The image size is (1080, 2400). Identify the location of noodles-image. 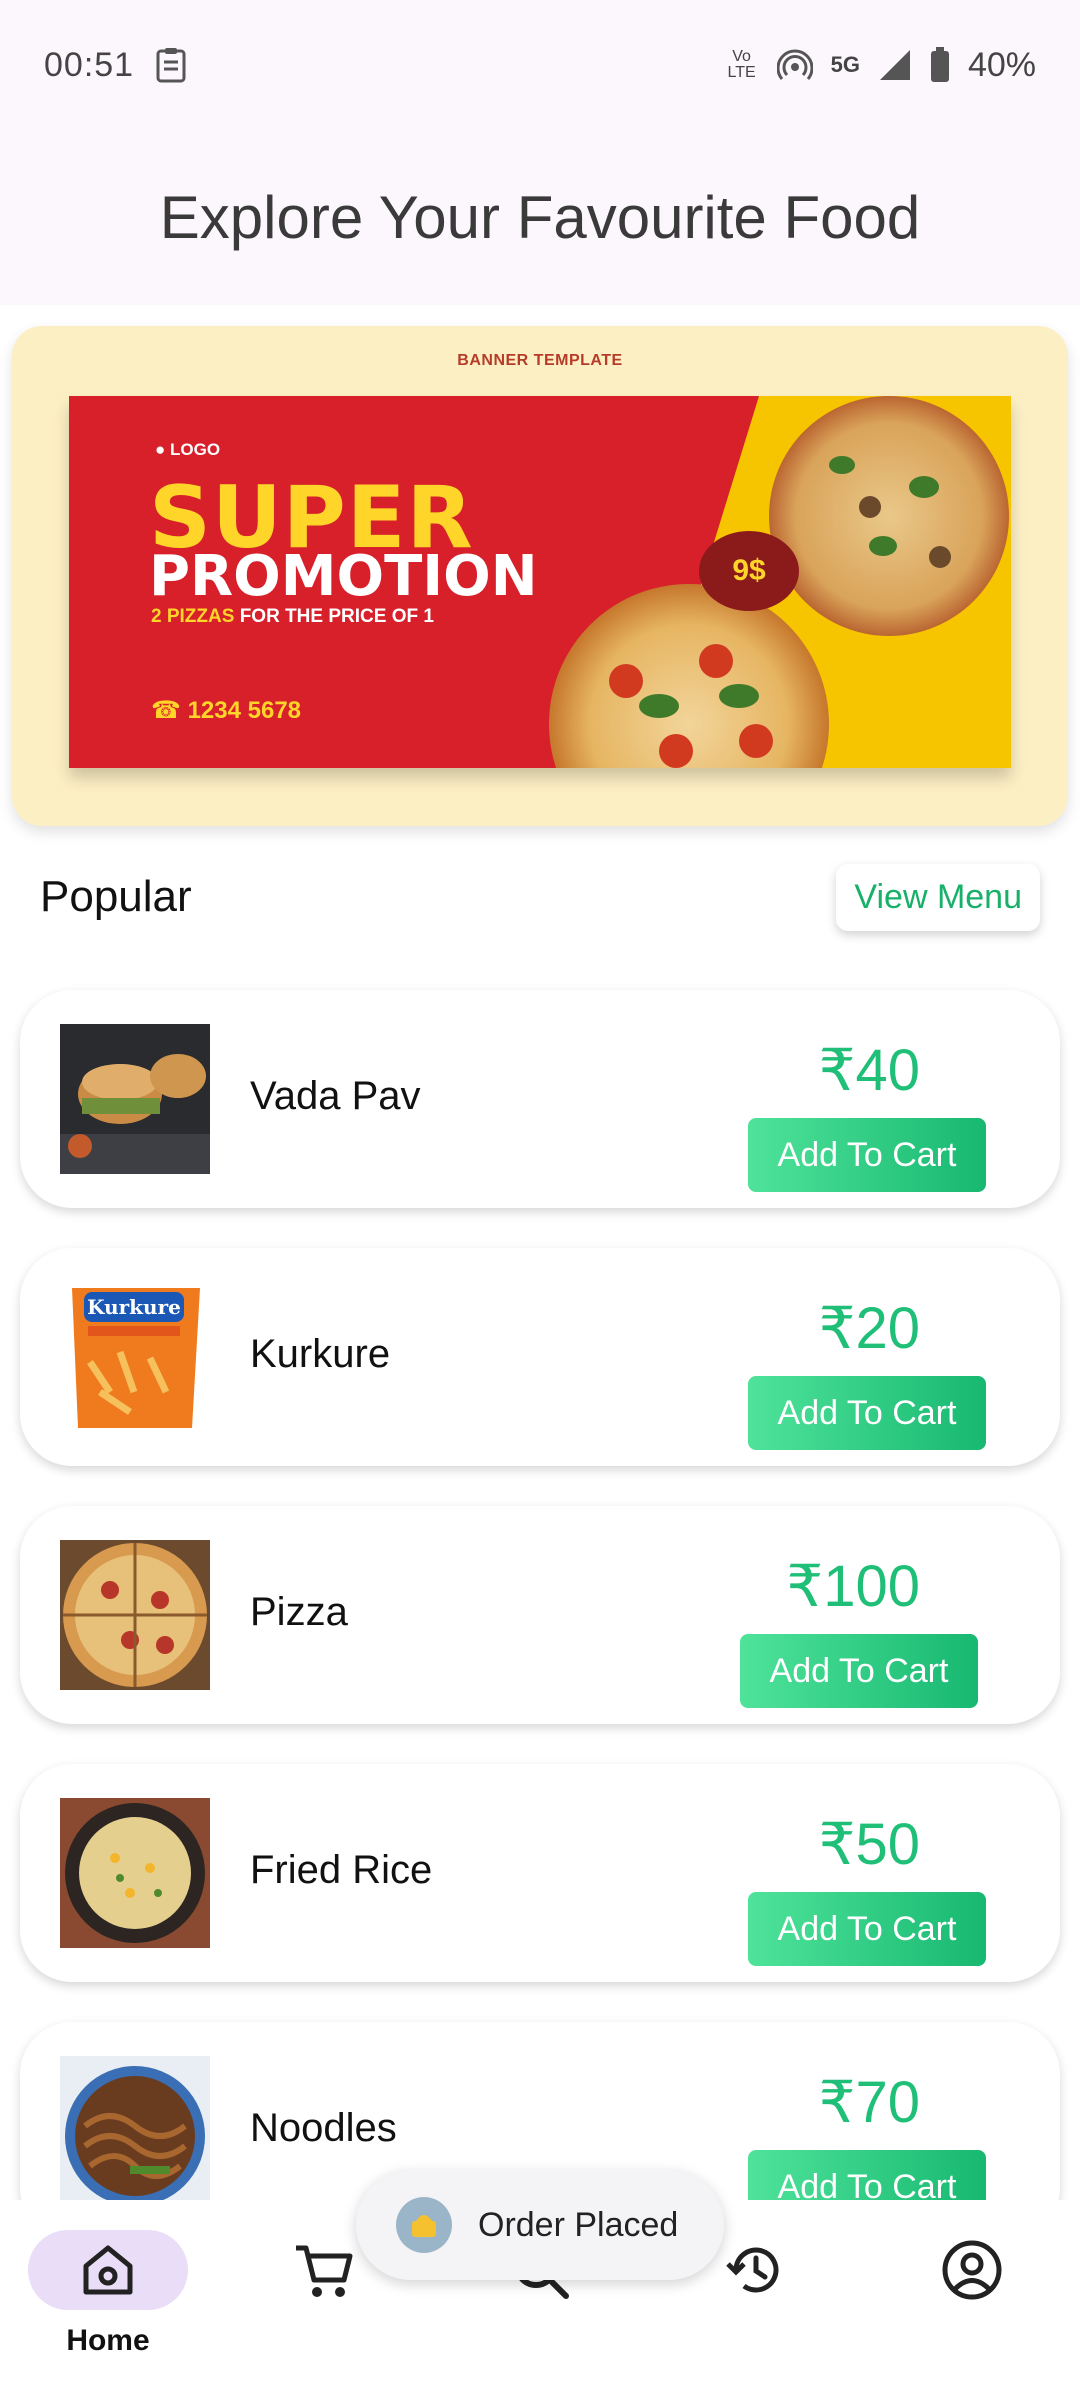
(135, 2131).